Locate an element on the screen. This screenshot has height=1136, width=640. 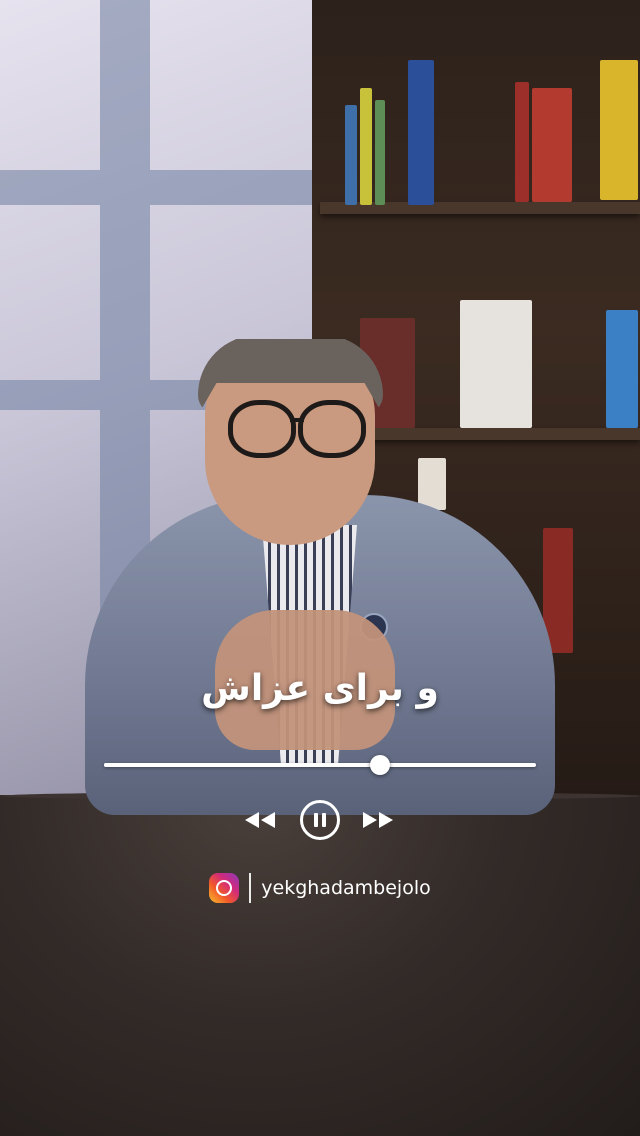
pause-icon is located at coordinates (320, 820).